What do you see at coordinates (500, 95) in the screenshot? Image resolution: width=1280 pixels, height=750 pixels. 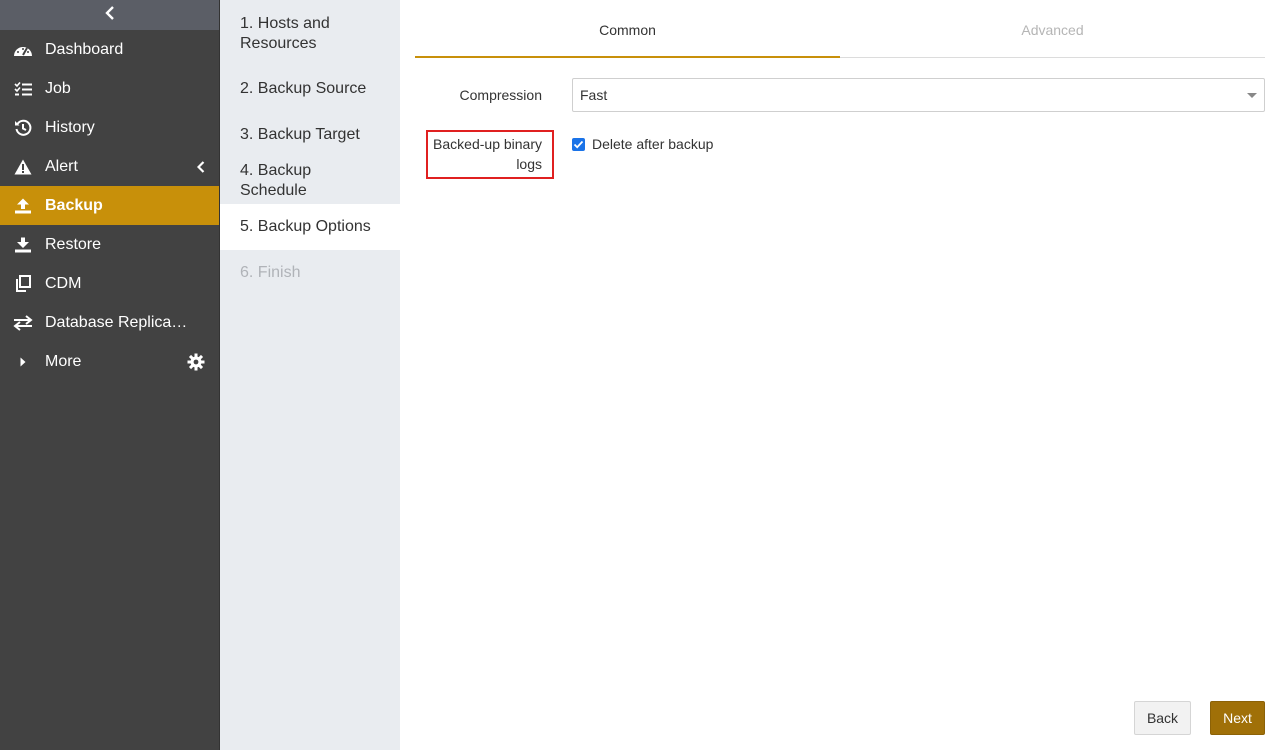 I see `compression-label: Compression` at bounding box center [500, 95].